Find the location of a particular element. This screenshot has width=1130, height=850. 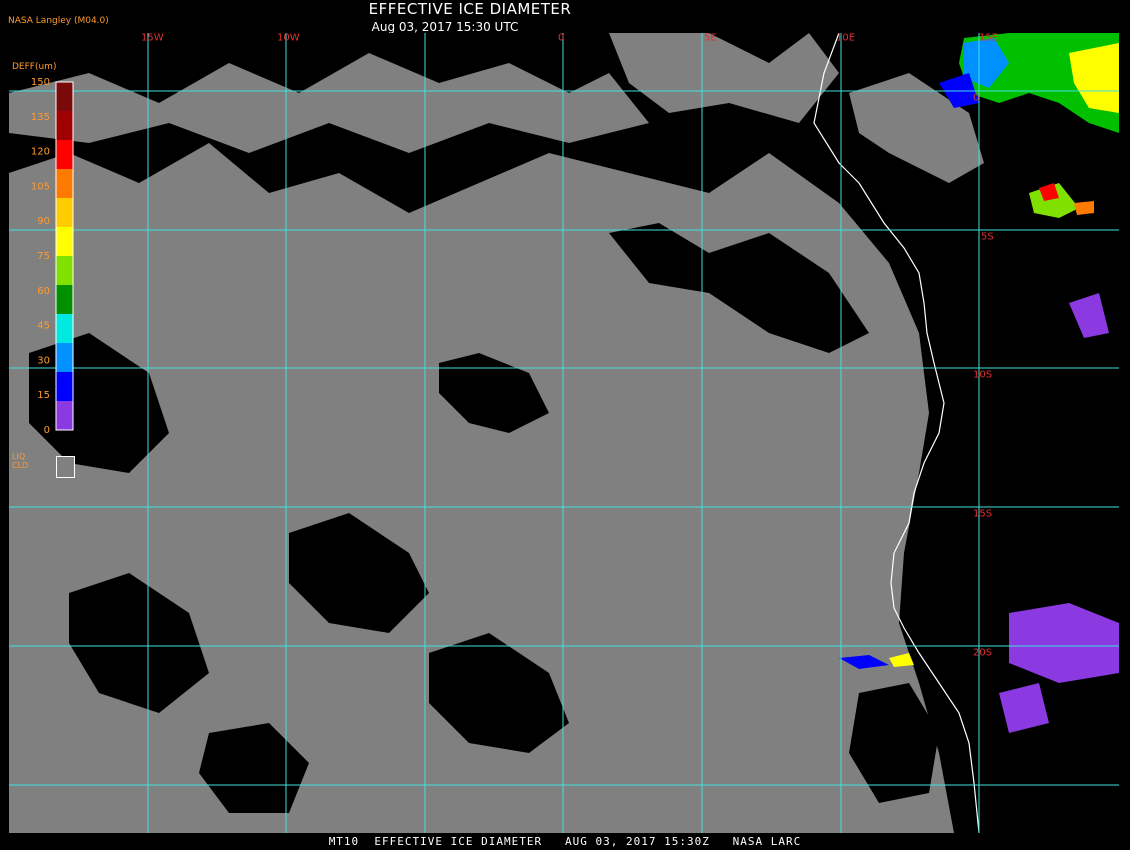

lat-label-0: 0 is located at coordinates (976, 97).